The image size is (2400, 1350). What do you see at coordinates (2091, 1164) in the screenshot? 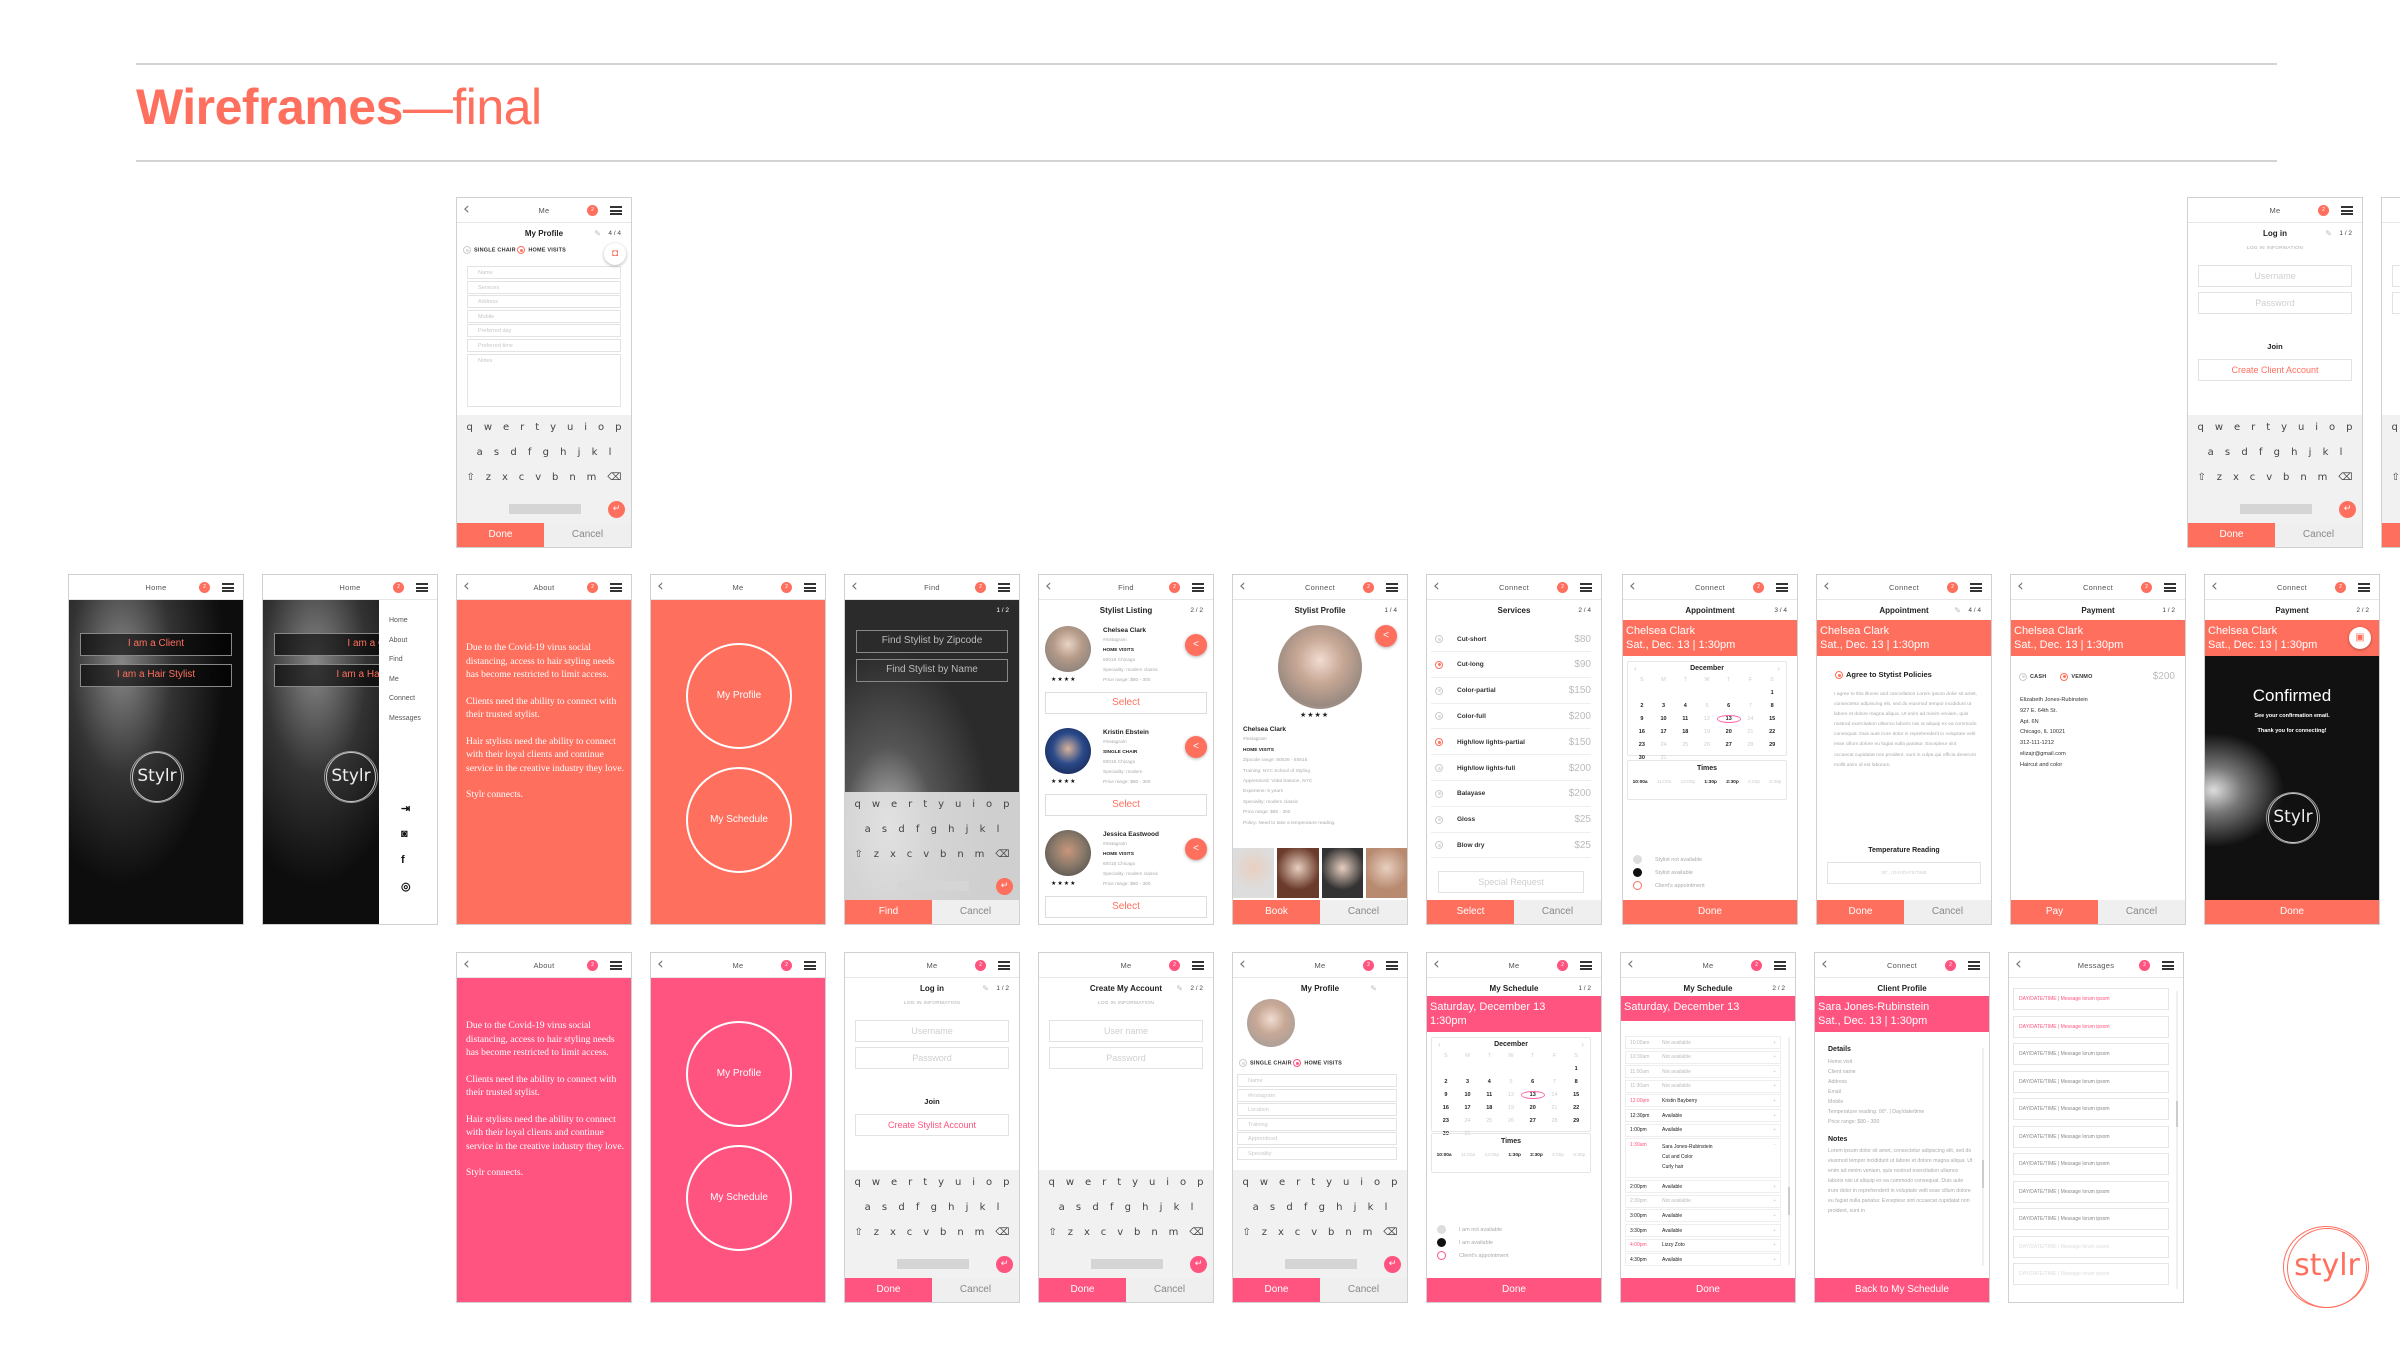
I see `message-item: DAY/DATE/TIME | Message lorum ipsom` at bounding box center [2091, 1164].